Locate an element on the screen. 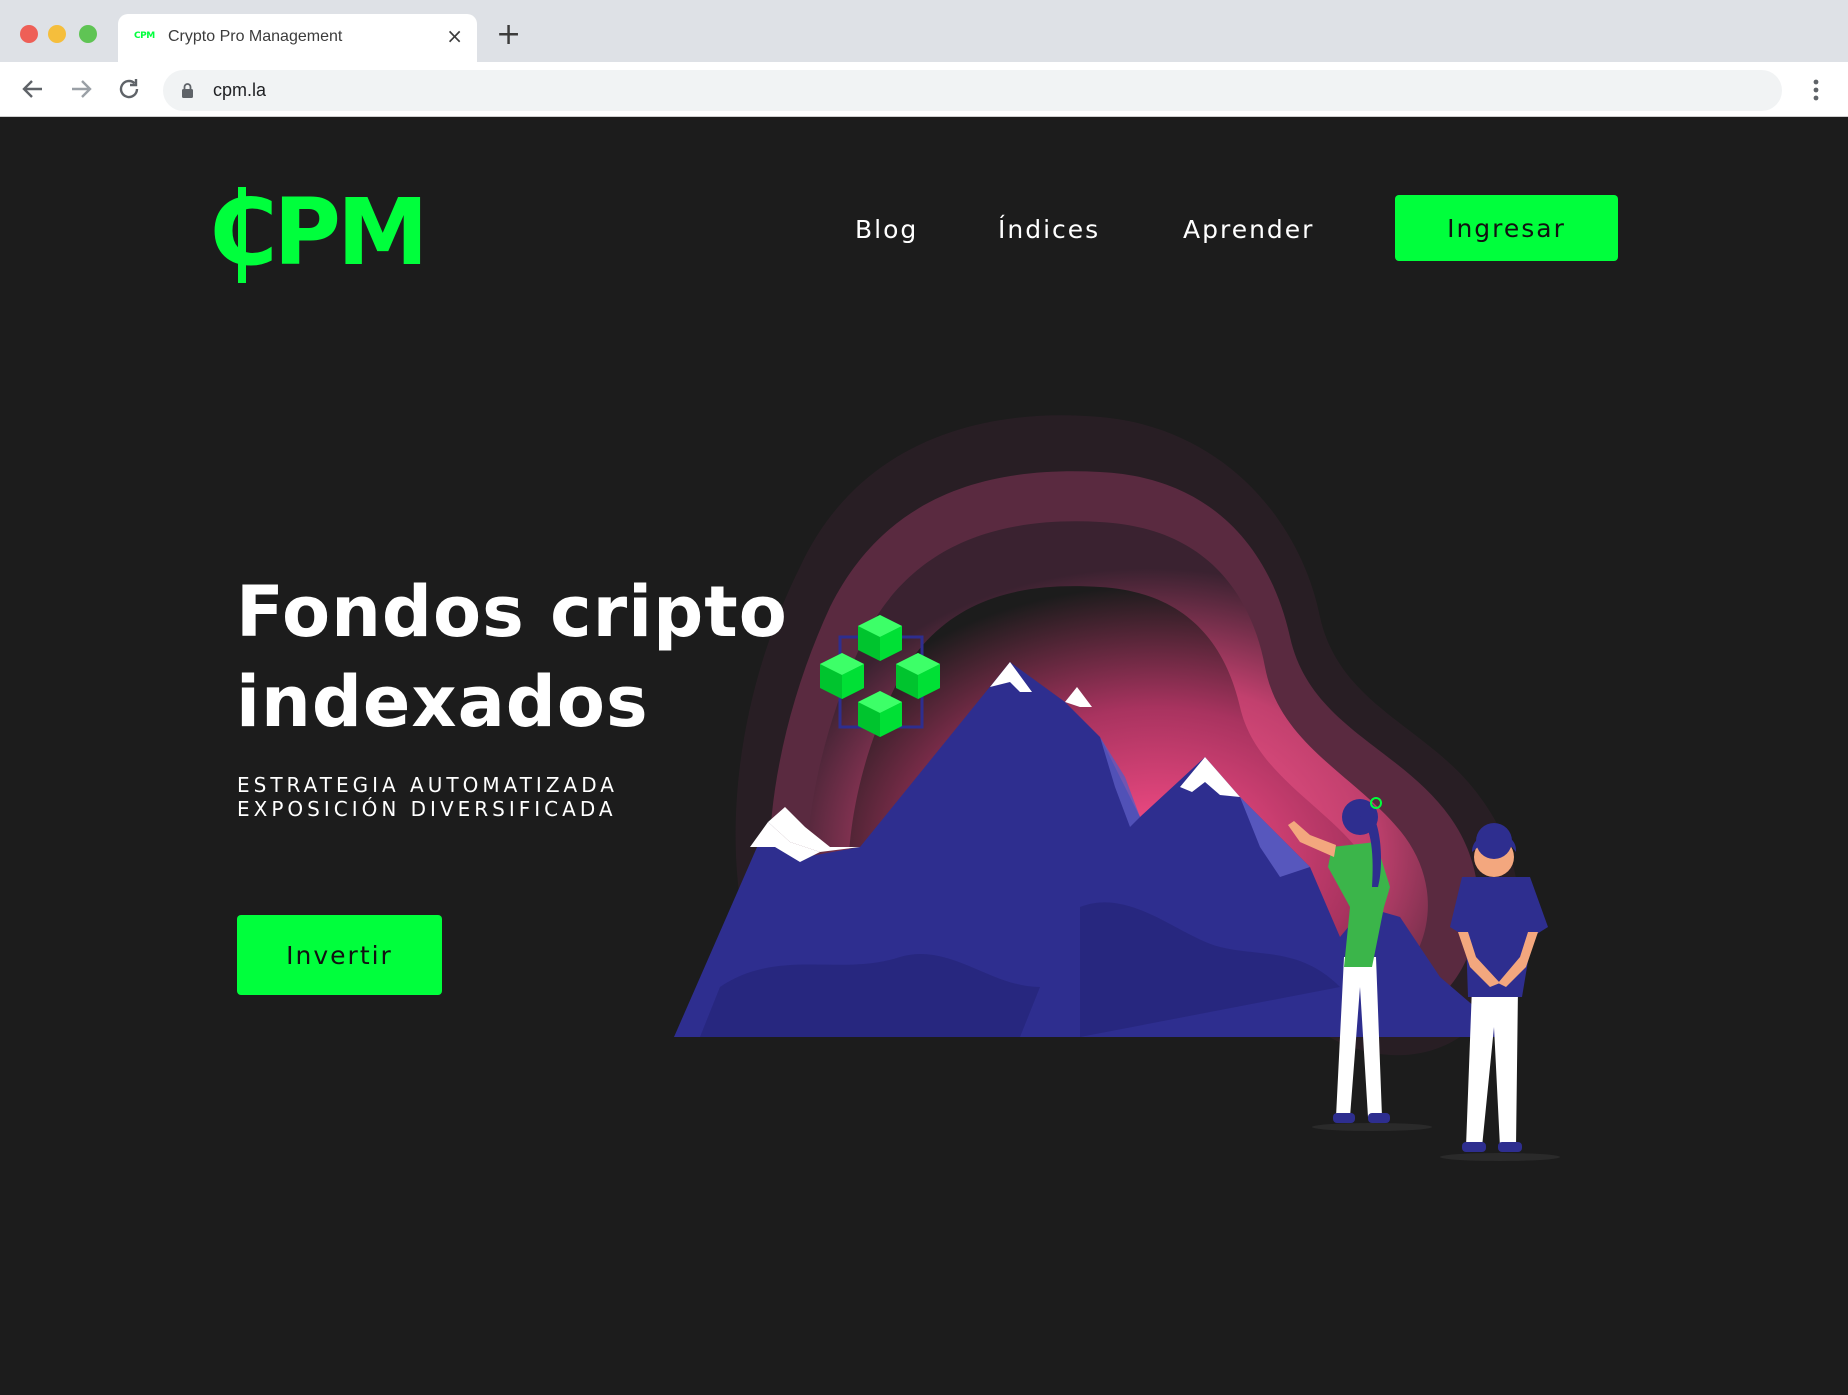  forward-arrow-icon is located at coordinates (81, 89).